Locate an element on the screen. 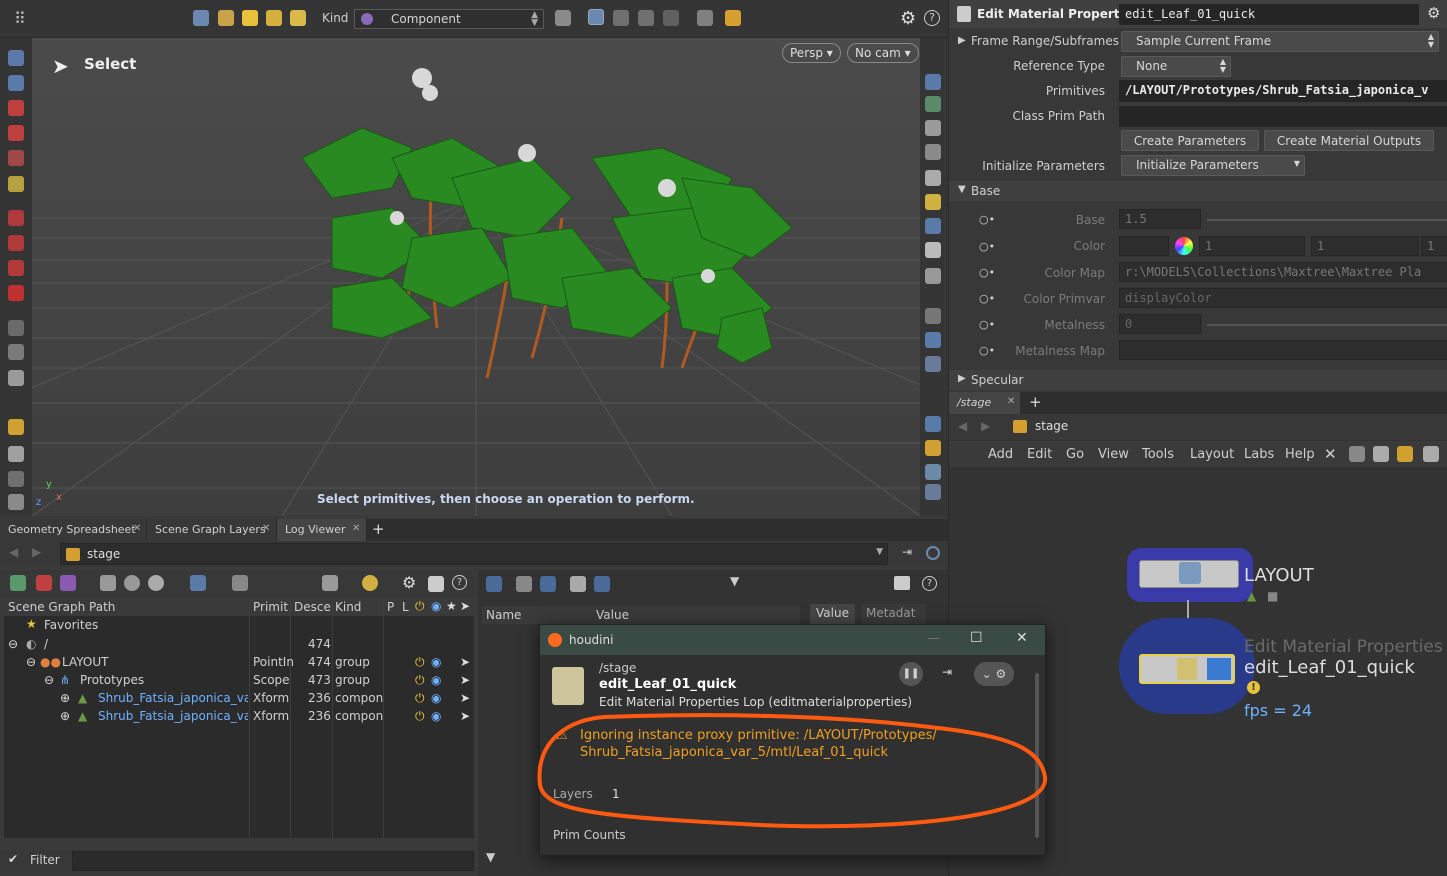  transform-icon is located at coordinates (16, 184).